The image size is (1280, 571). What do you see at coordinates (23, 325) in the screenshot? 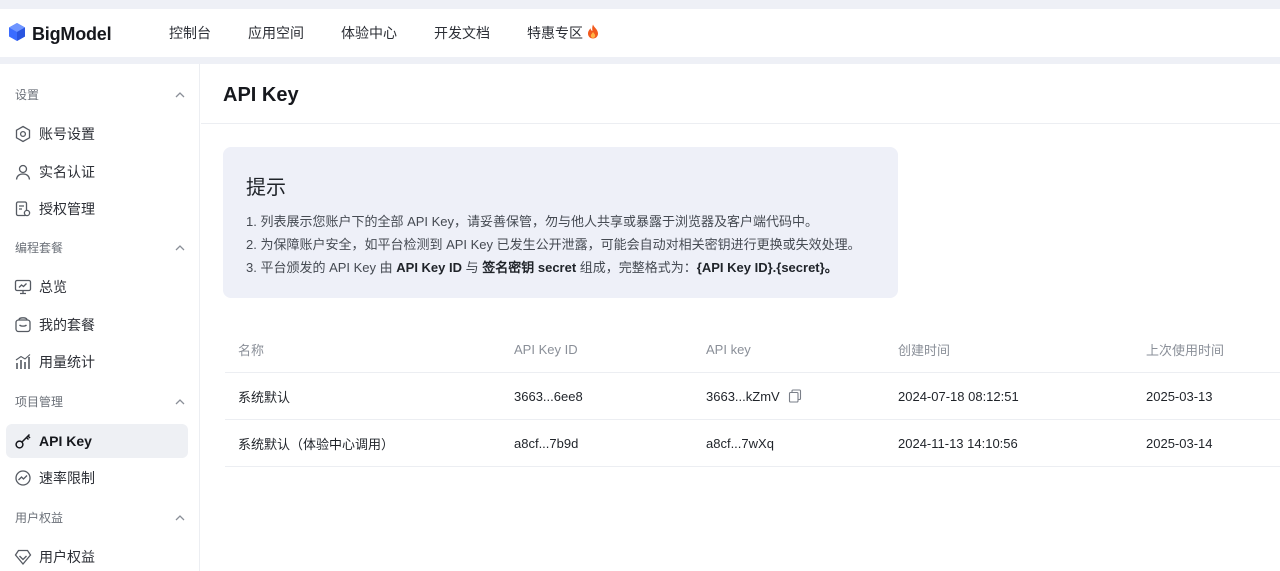
I see `package-icon` at bounding box center [23, 325].